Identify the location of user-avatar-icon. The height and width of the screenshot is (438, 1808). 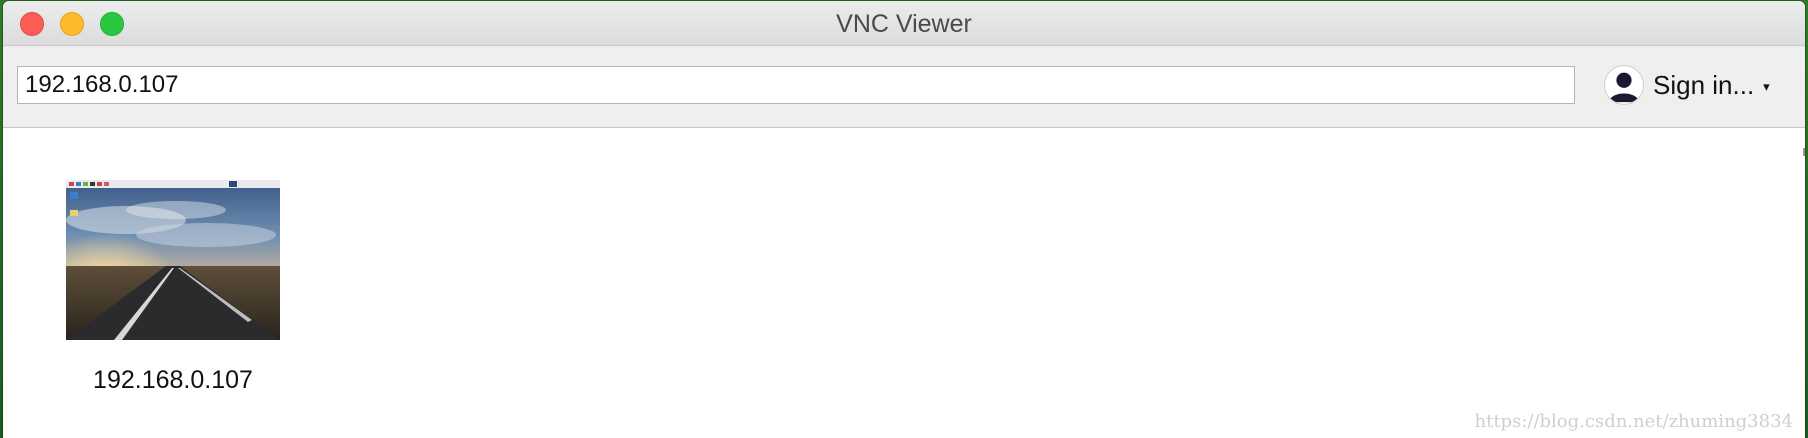
(1624, 85).